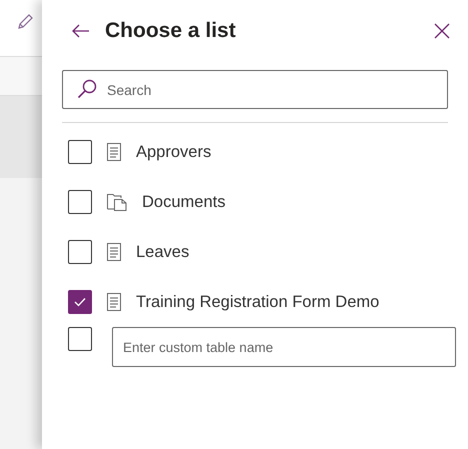 This screenshot has width=468, height=449. I want to click on panel-title: Choose a list, so click(170, 31).